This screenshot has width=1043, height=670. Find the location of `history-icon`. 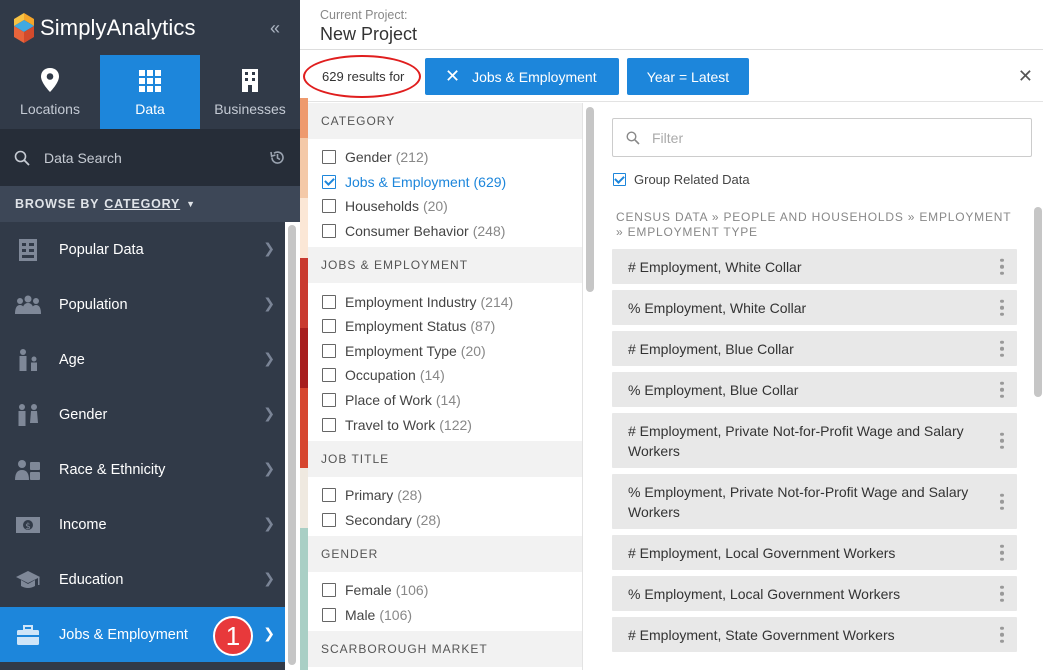

history-icon is located at coordinates (277, 157).